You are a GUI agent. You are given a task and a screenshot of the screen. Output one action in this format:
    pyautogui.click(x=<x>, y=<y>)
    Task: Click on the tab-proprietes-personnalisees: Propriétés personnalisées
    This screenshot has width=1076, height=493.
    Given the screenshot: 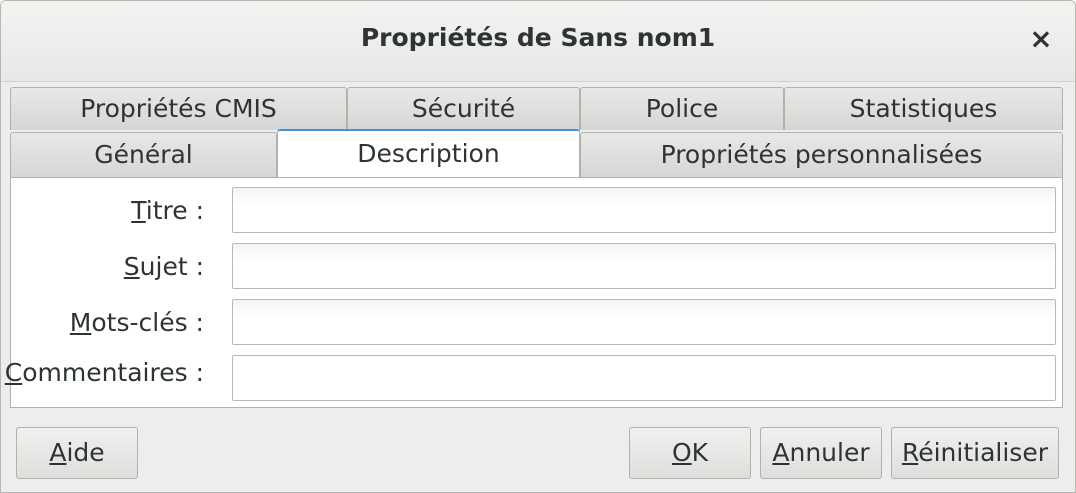 What is the action you would take?
    pyautogui.click(x=821, y=154)
    